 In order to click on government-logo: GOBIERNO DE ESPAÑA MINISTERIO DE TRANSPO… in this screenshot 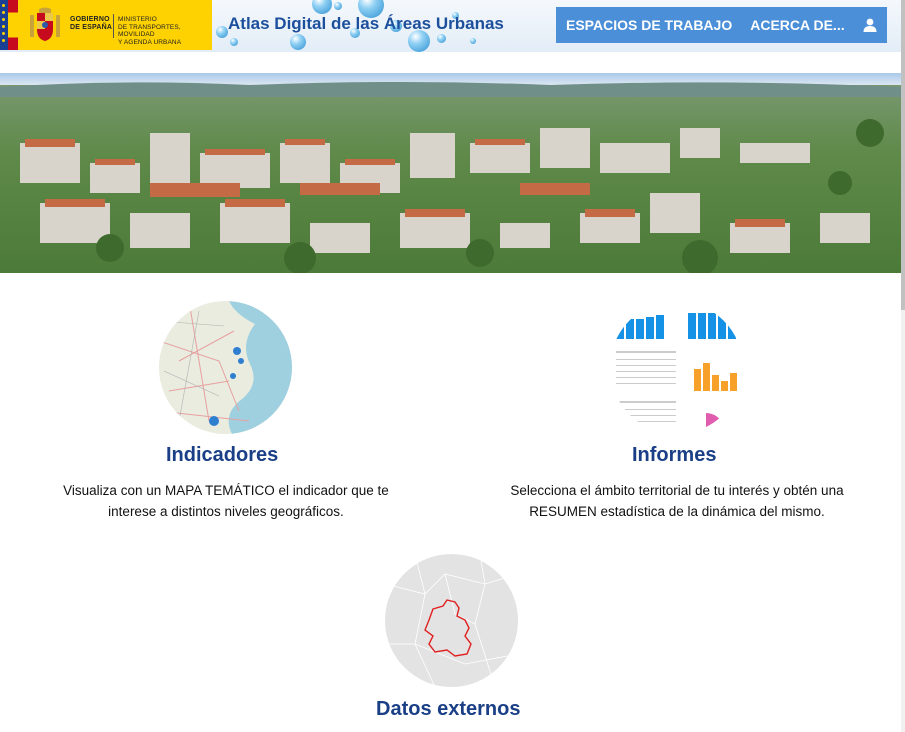, I will do `click(106, 25)`.